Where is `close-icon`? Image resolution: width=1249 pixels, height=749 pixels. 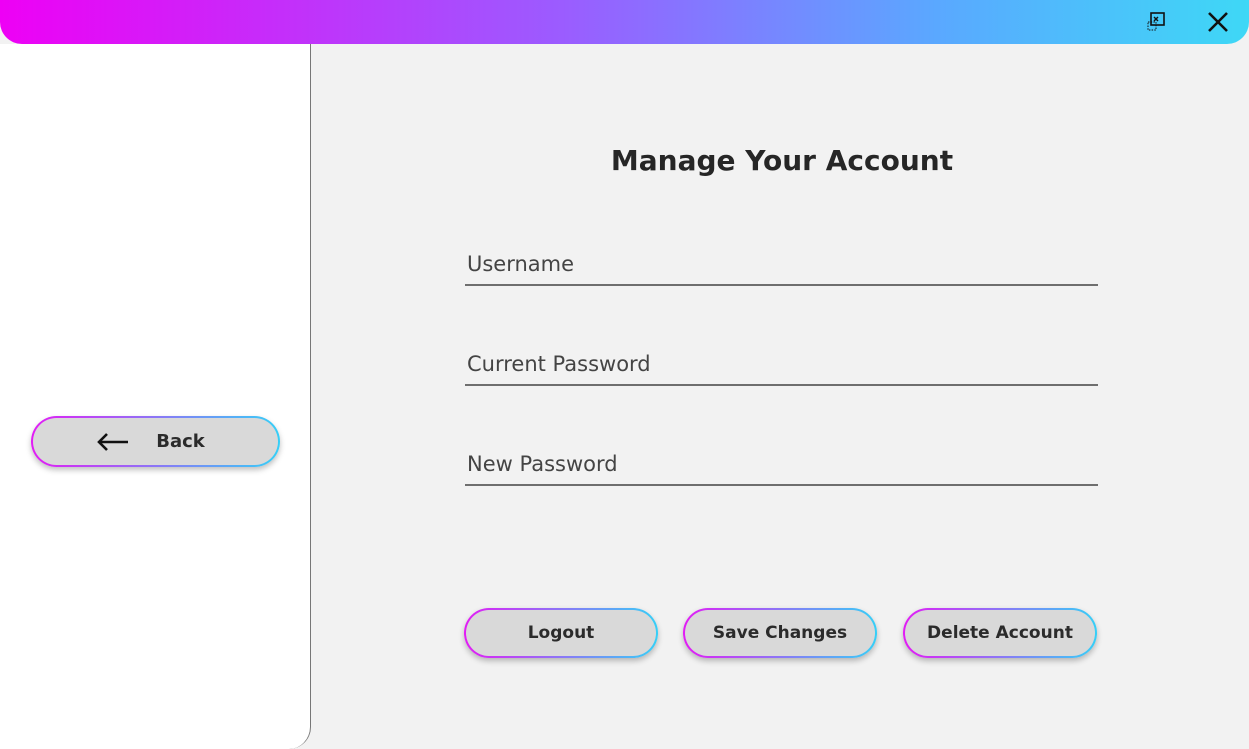 close-icon is located at coordinates (1218, 22).